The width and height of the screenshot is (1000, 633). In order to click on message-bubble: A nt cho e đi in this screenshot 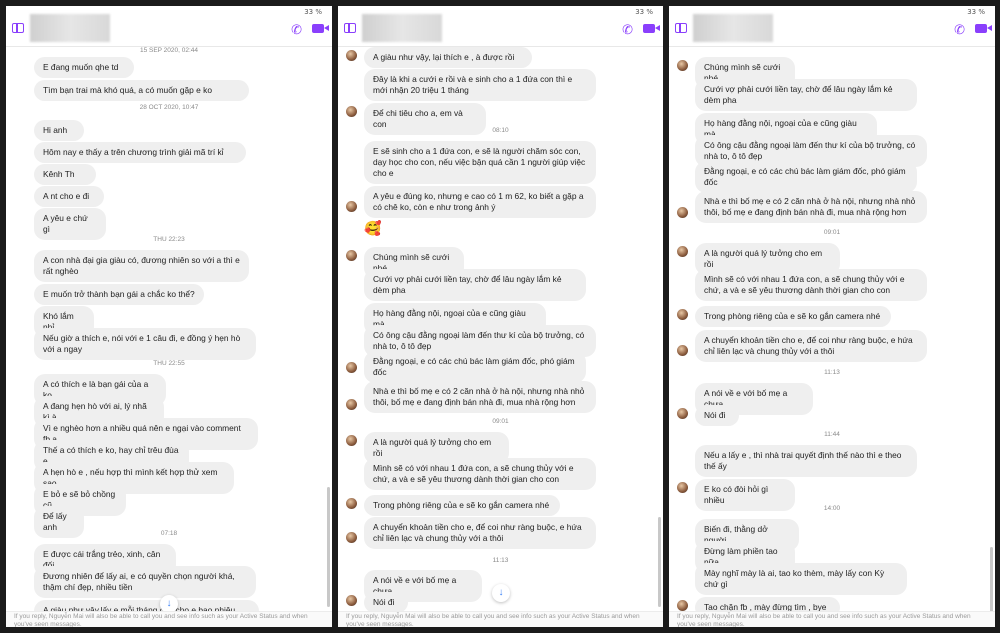, I will do `click(69, 196)`.